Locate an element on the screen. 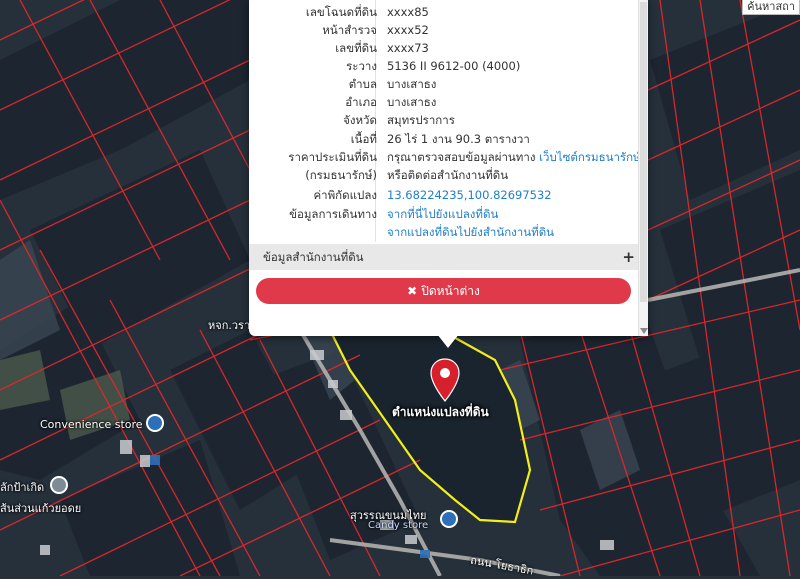 This screenshot has width=800, height=579. land-office-section-toggle: ข้อมูลสำนักงานที่ดิน + is located at coordinates (444, 257).